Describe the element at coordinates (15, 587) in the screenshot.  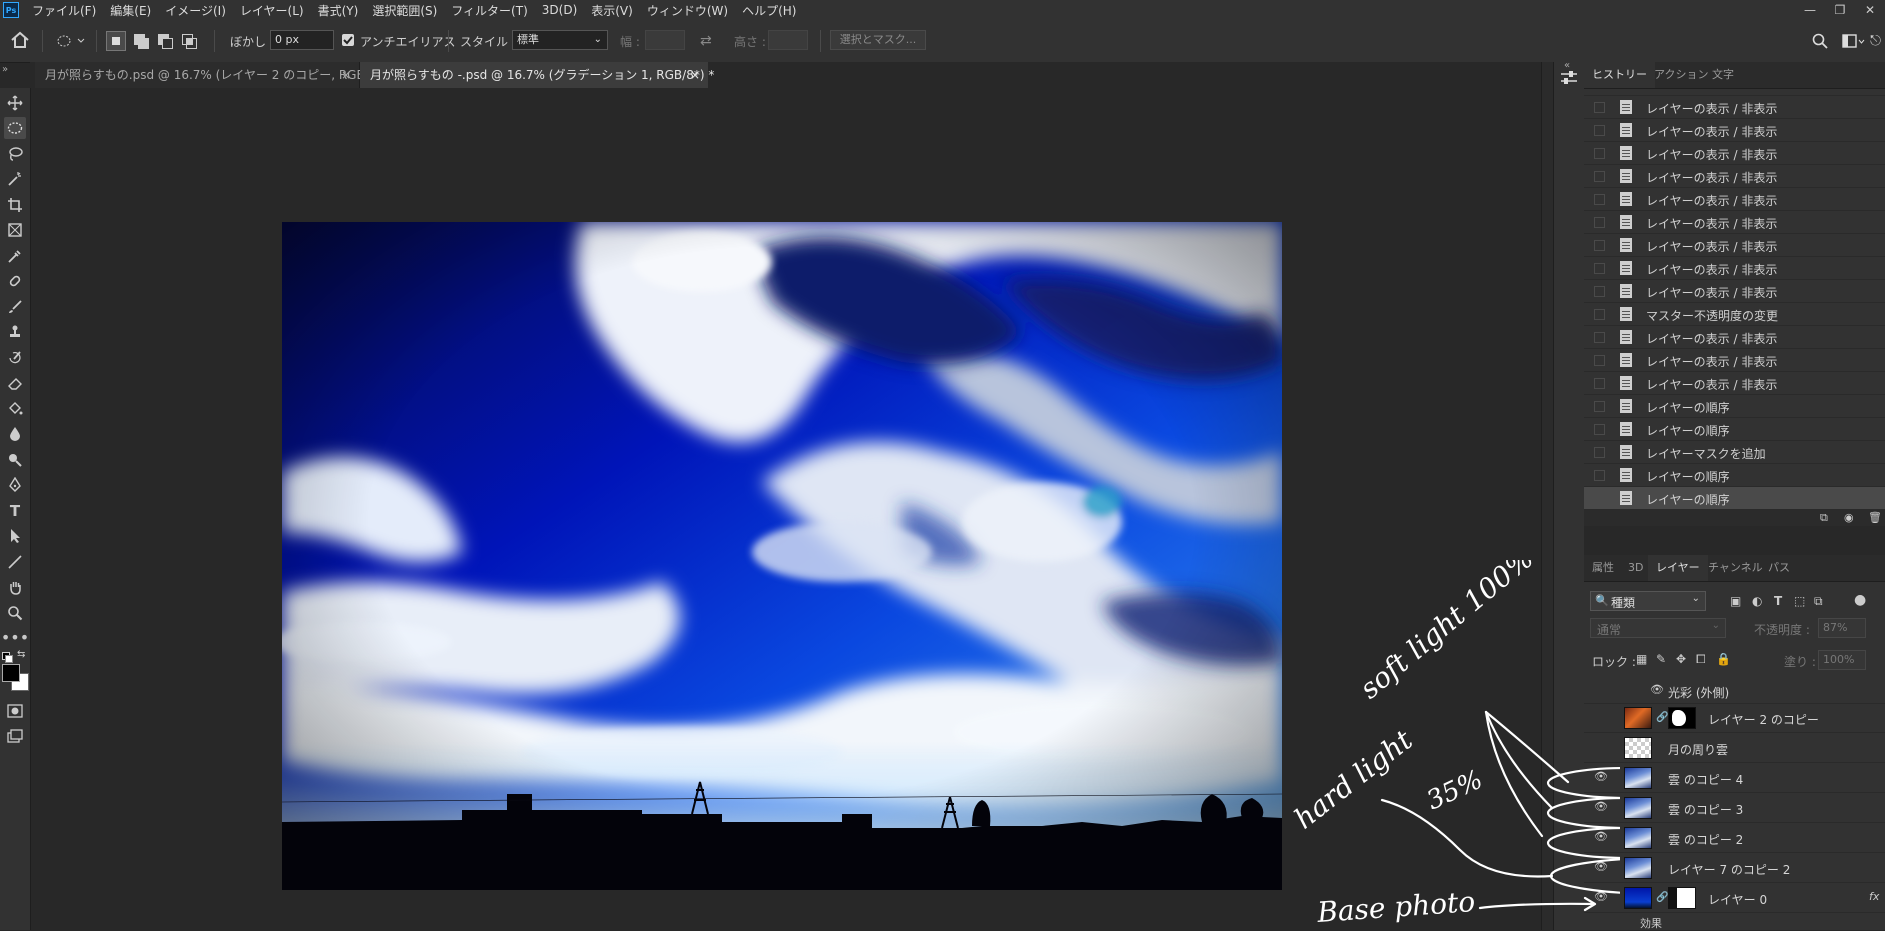
I see `hand-tool-icon` at that location.